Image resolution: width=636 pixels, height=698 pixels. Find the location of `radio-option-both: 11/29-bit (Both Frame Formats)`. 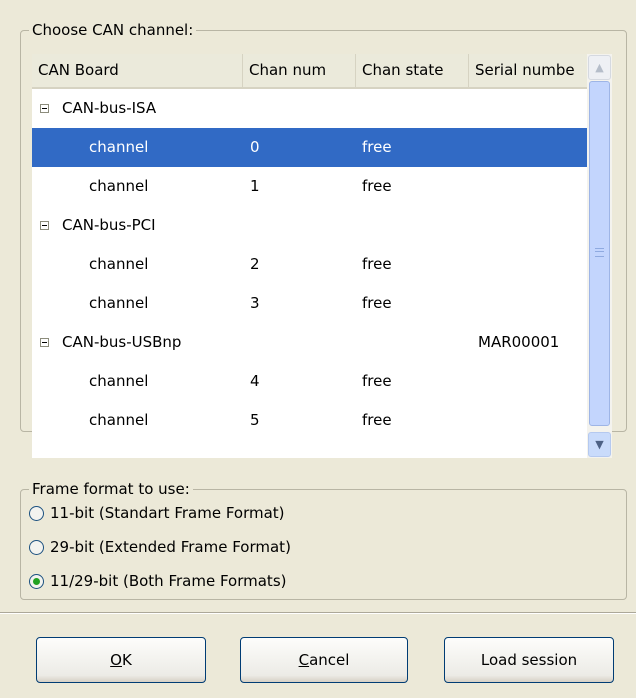

radio-option-both: 11/29-bit (Both Frame Formats) is located at coordinates (157, 581).